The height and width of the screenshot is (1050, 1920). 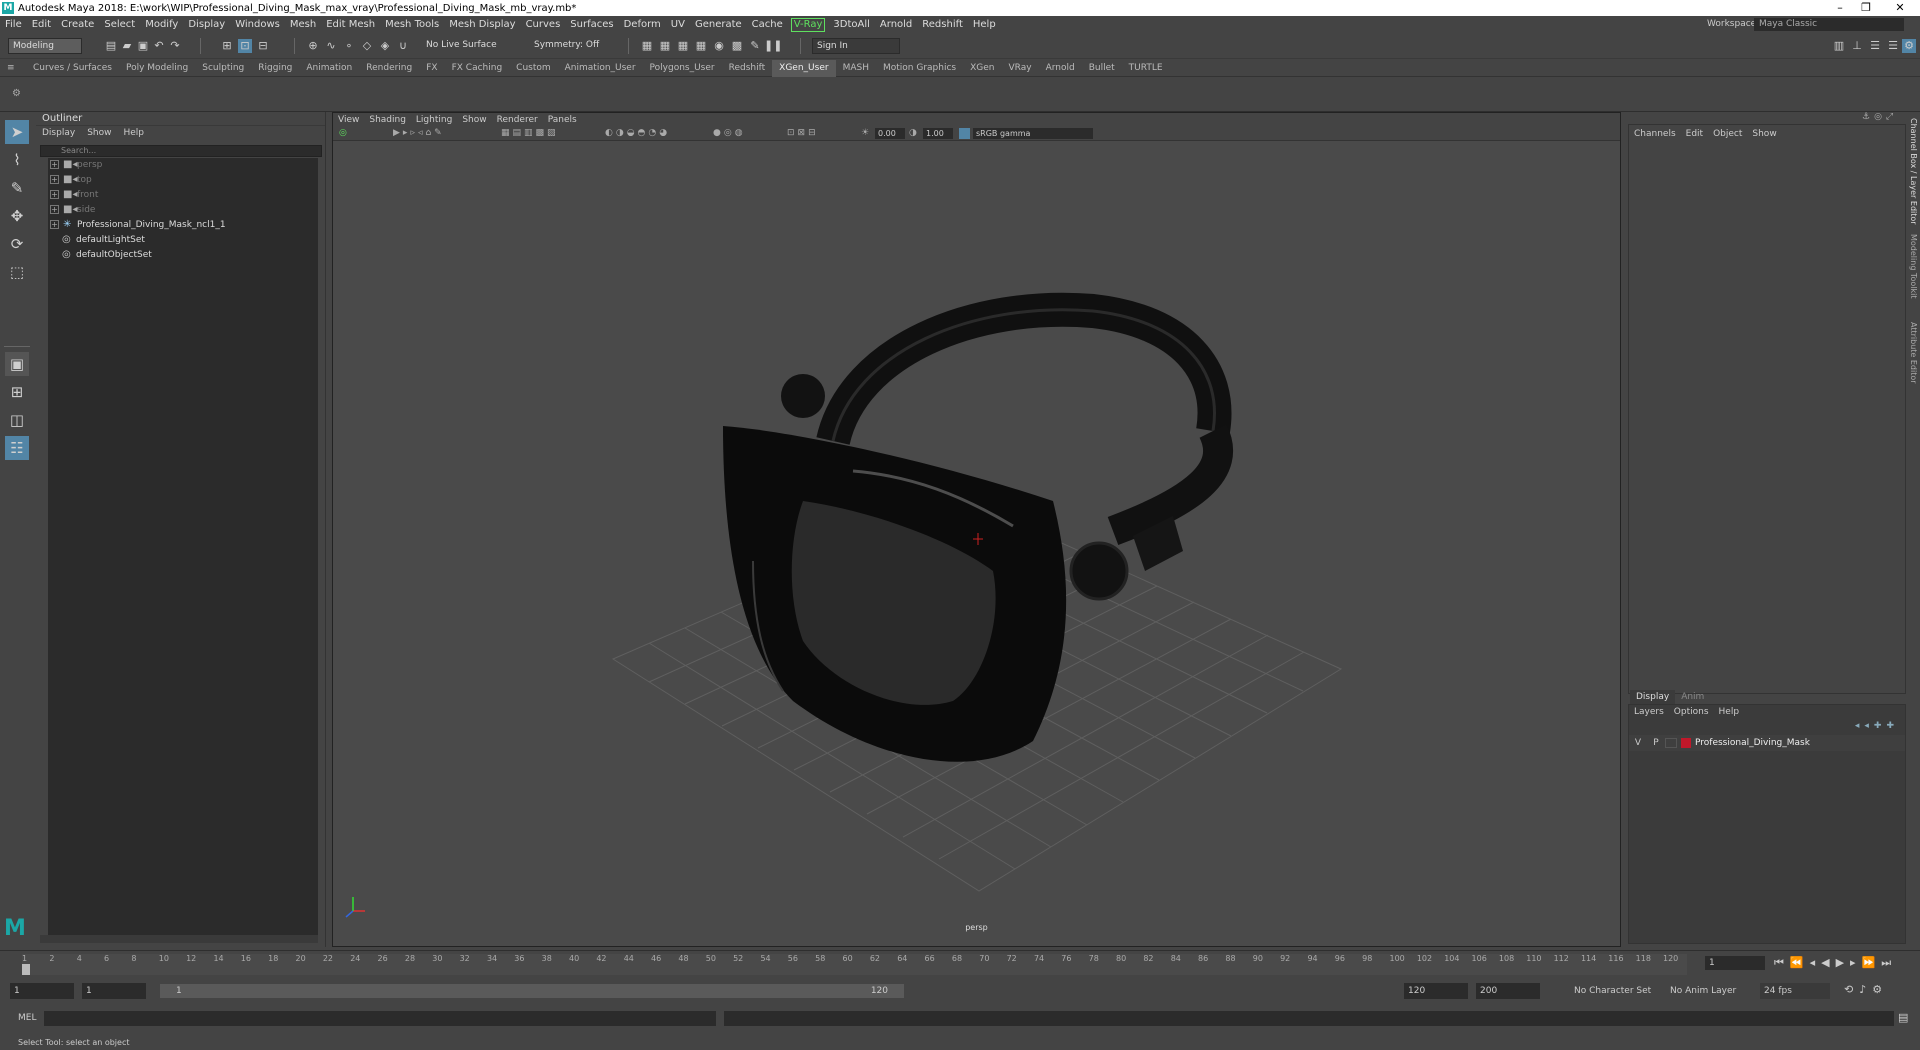 I want to click on redo-icon: ↷, so click(x=175, y=46).